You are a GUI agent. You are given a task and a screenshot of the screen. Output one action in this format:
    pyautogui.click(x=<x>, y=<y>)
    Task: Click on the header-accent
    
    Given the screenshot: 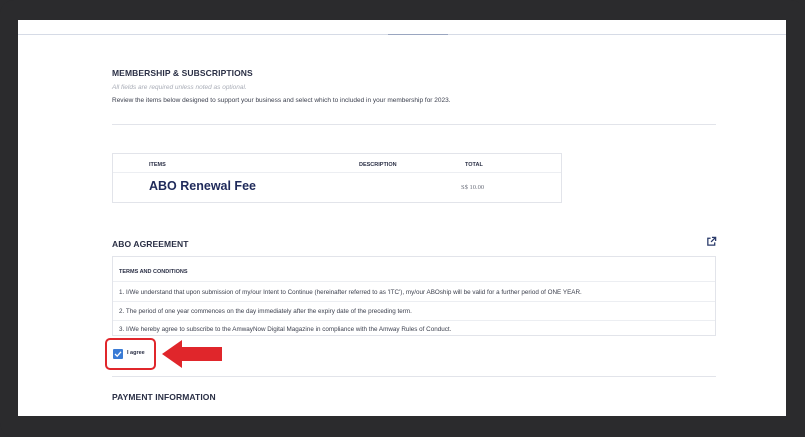 What is the action you would take?
    pyautogui.click(x=418, y=34)
    